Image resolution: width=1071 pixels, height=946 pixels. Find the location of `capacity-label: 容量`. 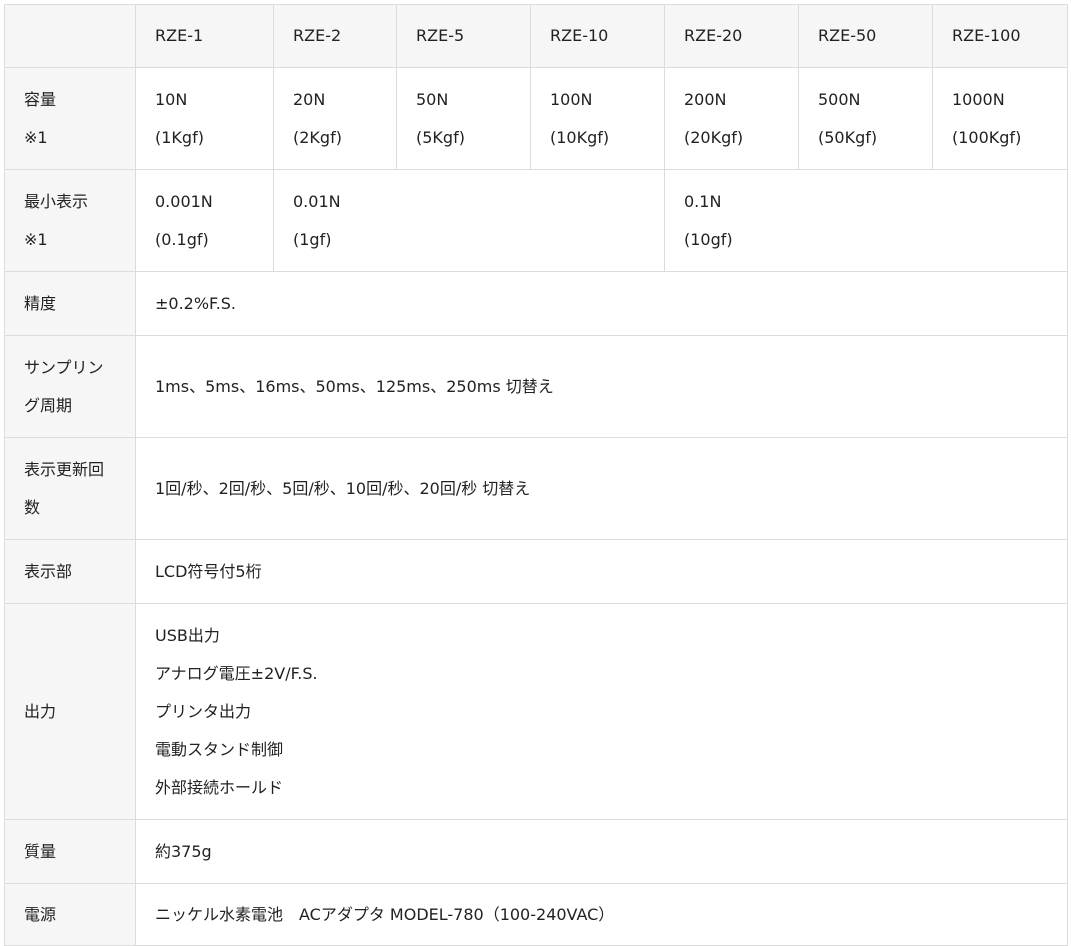

capacity-label: 容量 is located at coordinates (40, 99).